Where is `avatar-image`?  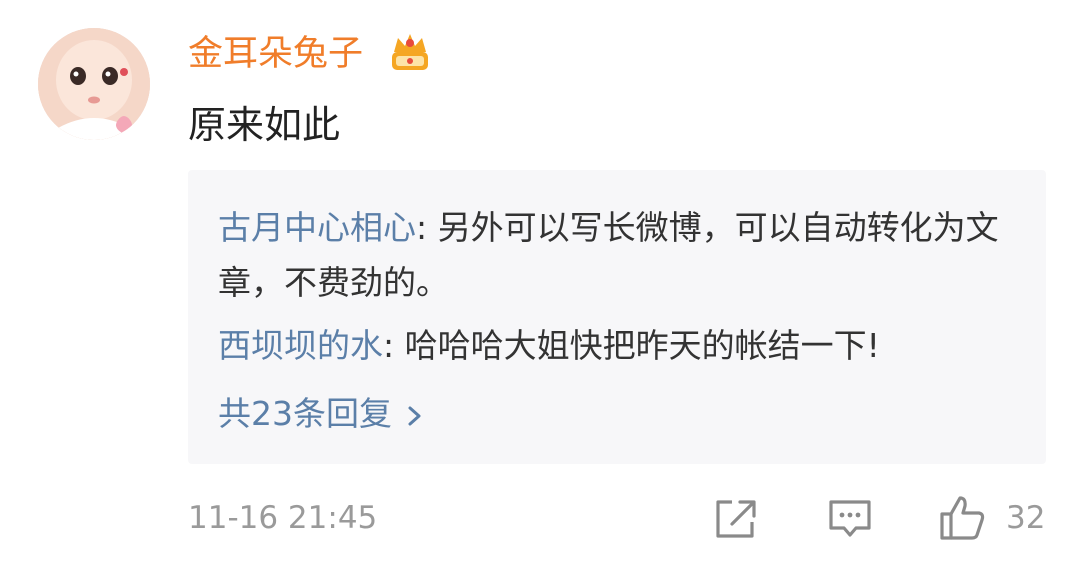
avatar-image is located at coordinates (94, 84).